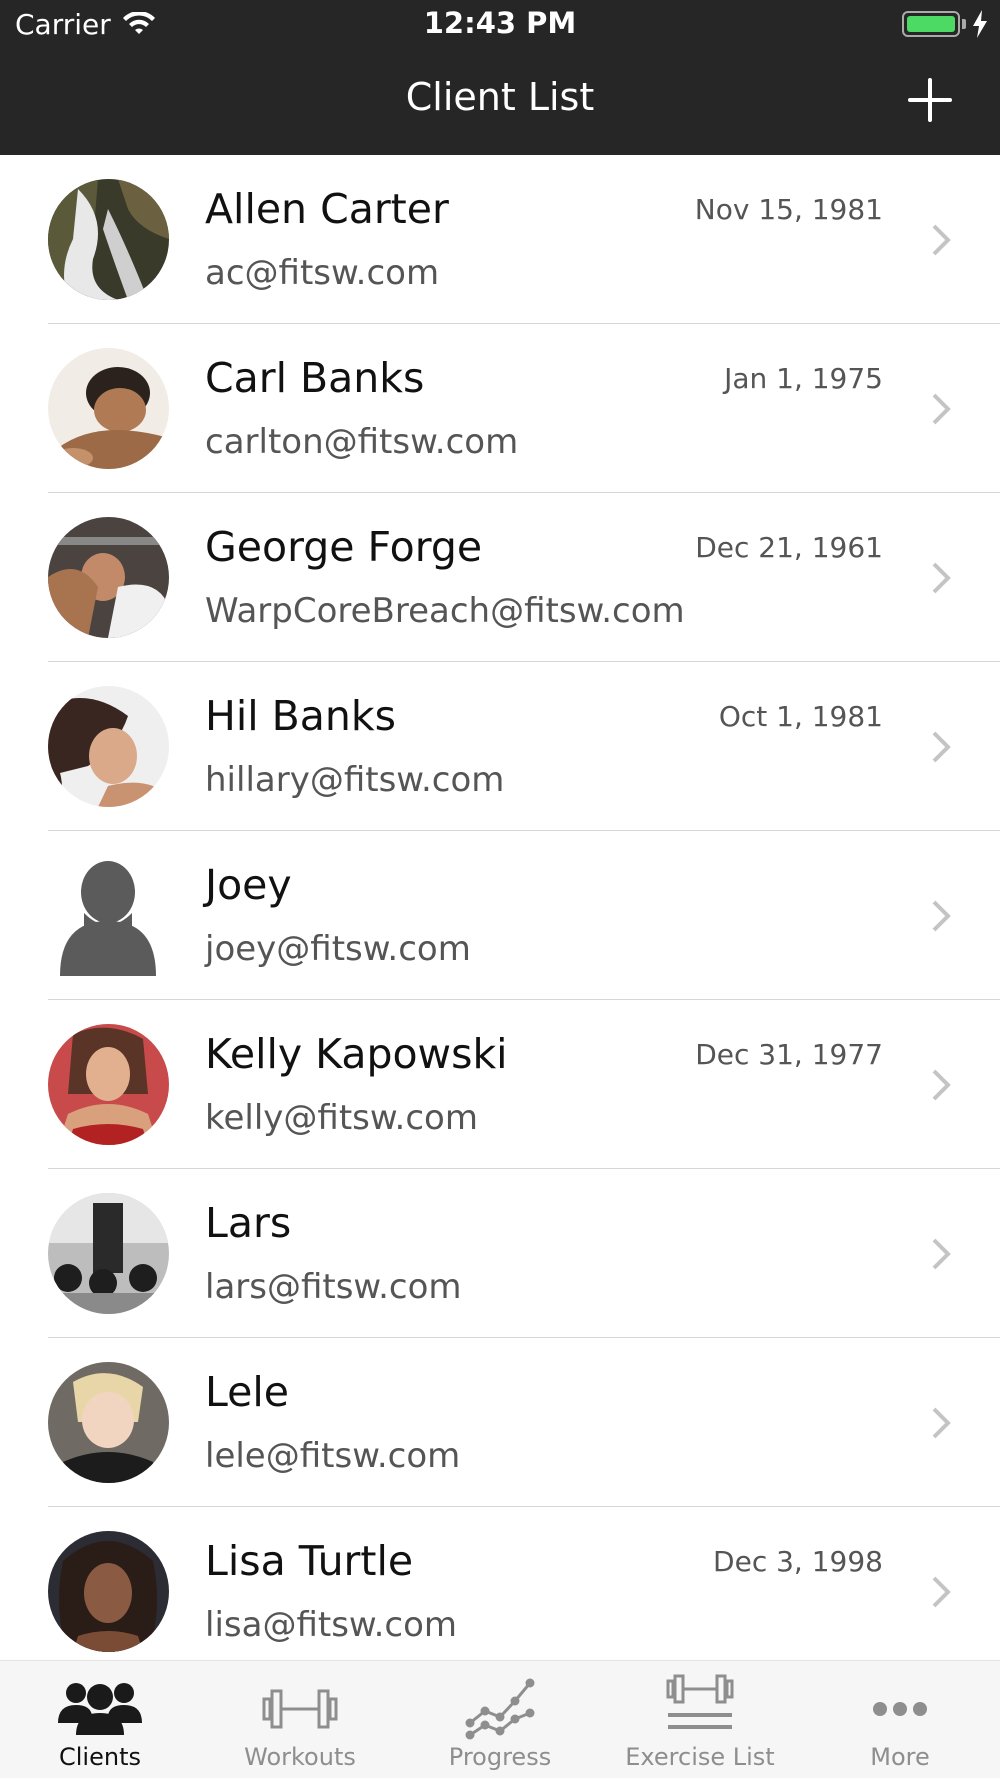 The image size is (1000, 1779). I want to click on more-dots-icon, so click(900, 1709).